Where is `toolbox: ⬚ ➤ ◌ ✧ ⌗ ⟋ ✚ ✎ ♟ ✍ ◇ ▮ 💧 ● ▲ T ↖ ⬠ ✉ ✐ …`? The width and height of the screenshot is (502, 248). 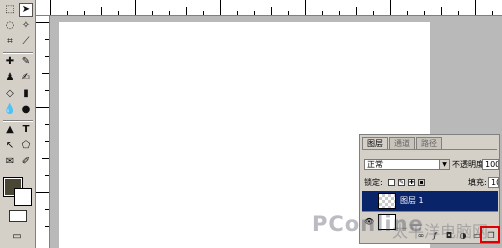
toolbox: ⬚ ➤ ◌ ✧ ⌗ ⟋ ✚ ✎ ♟ ✍ ◇ ▮ 💧 ● ▲ T ↖ ⬠ ✉ ✐ … is located at coordinates (18, 124).